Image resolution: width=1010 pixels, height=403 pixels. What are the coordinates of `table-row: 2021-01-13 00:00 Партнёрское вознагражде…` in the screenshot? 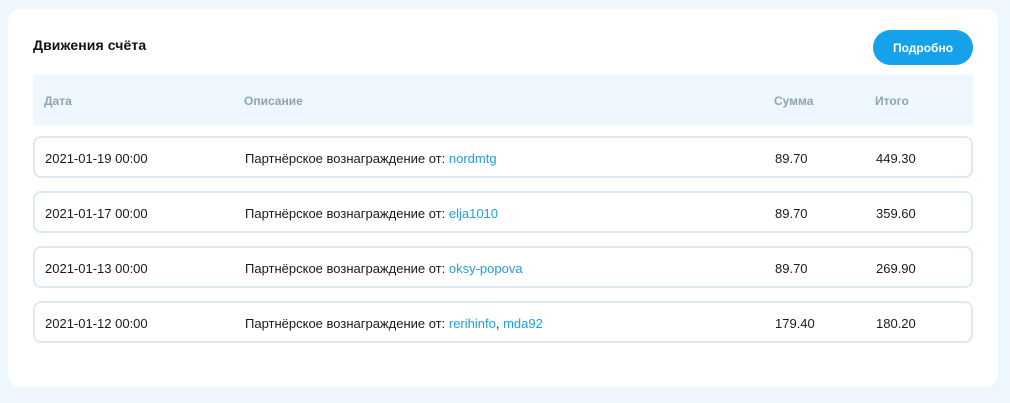 It's located at (503, 267).